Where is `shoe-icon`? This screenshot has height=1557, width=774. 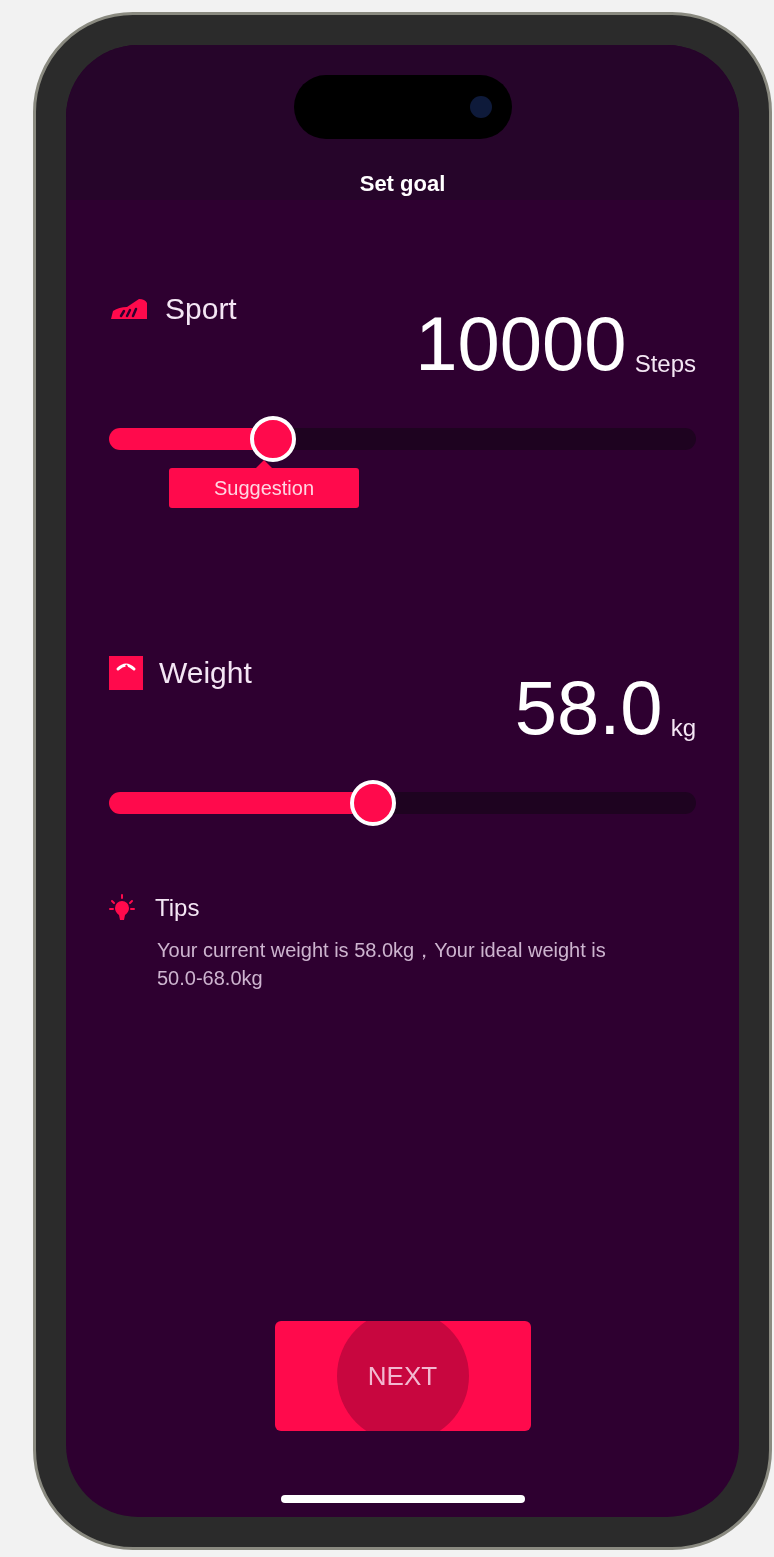 shoe-icon is located at coordinates (129, 308).